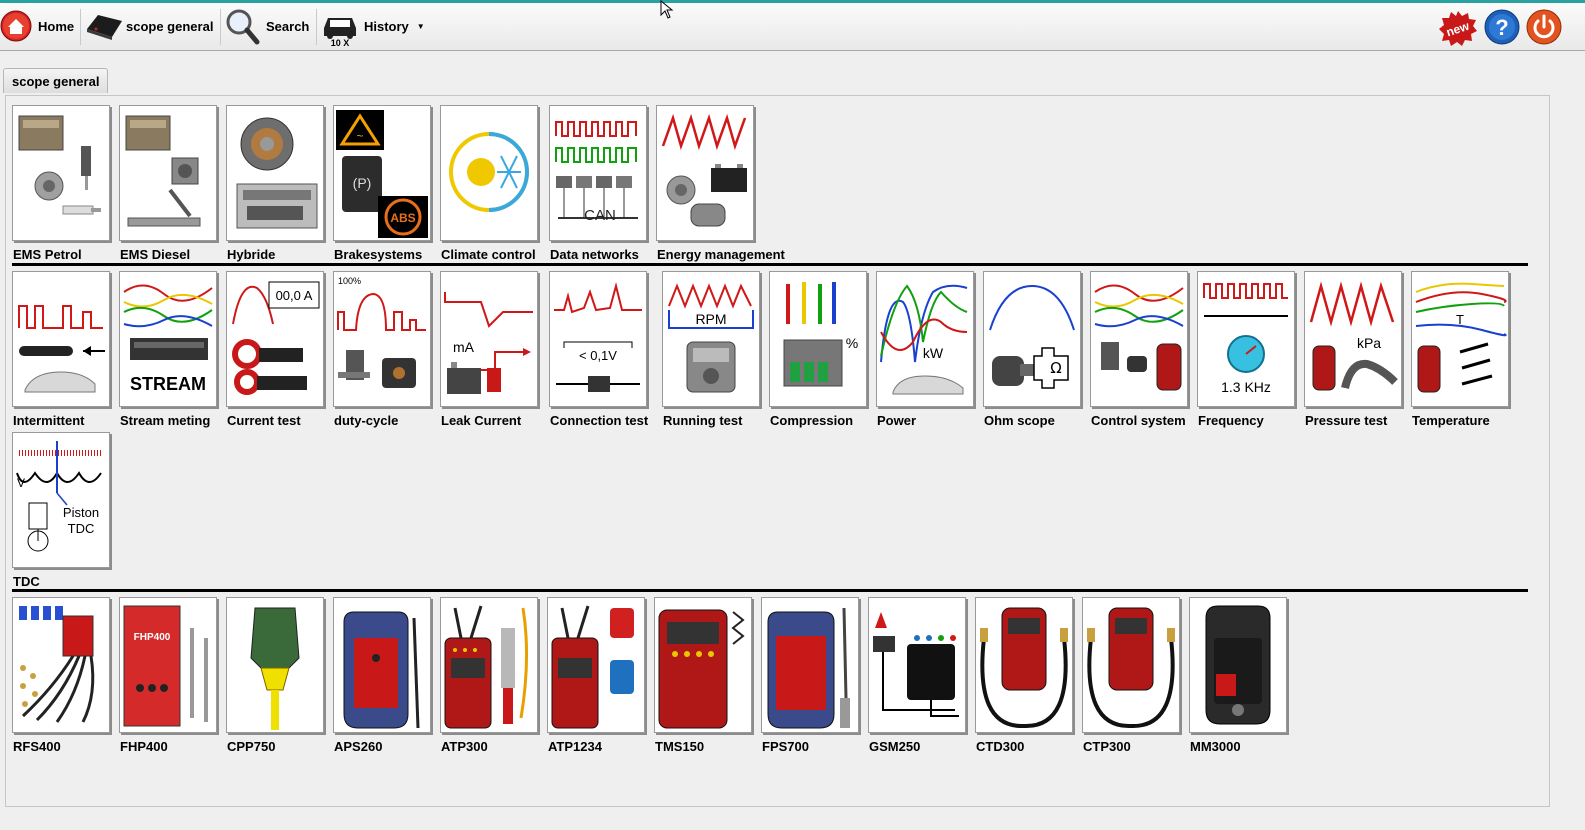 The image size is (1585, 830). I want to click on tile-atp1234: ATP1234, so click(601, 675).